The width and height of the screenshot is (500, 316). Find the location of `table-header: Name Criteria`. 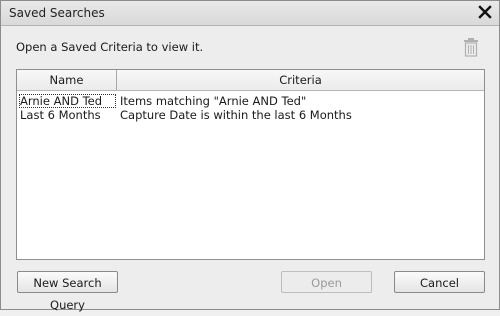

table-header: Name Criteria is located at coordinates (250, 80).